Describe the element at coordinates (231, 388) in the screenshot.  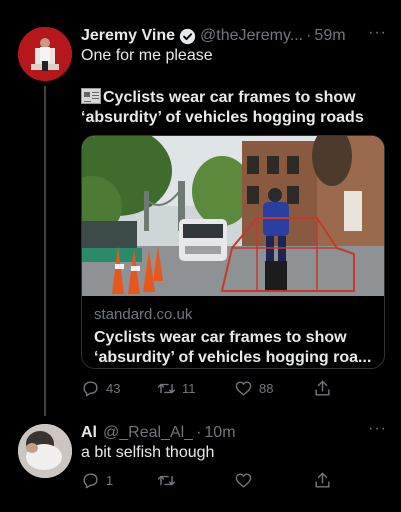
I see `tweet-actions: 43 11 88` at that location.